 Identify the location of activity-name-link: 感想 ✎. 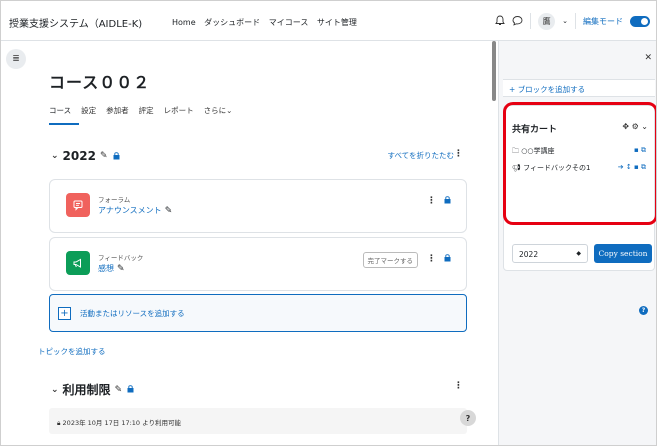
(111, 268).